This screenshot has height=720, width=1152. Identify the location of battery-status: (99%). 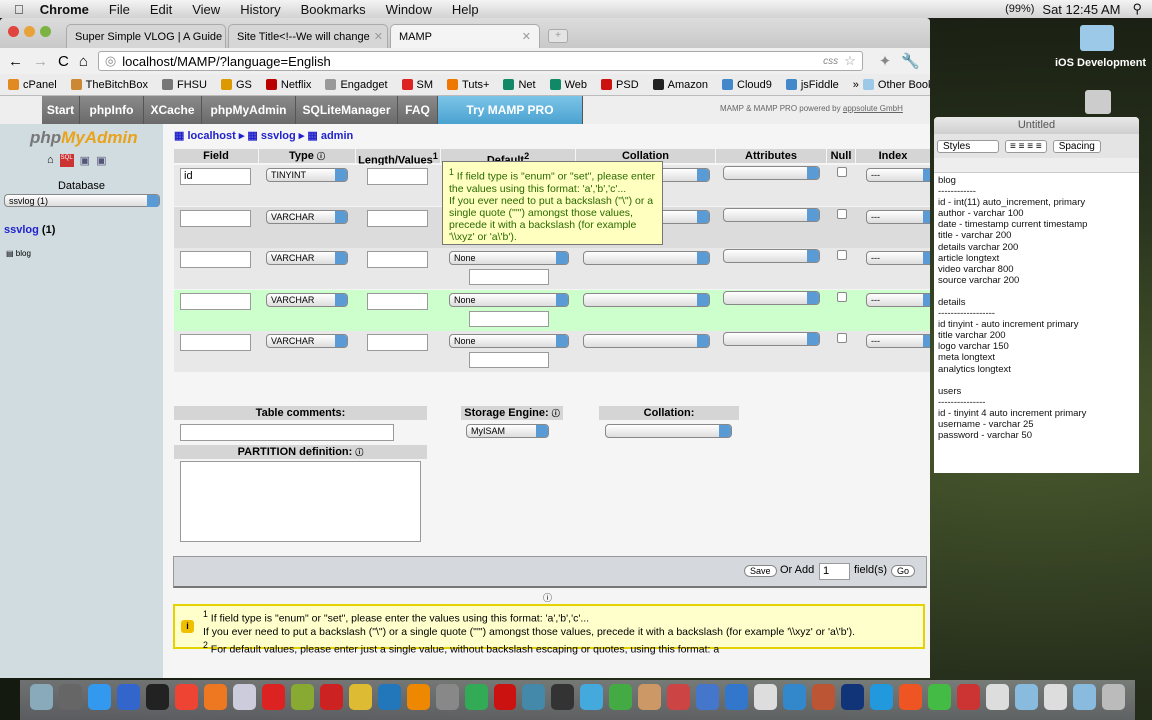
(1019, 9).